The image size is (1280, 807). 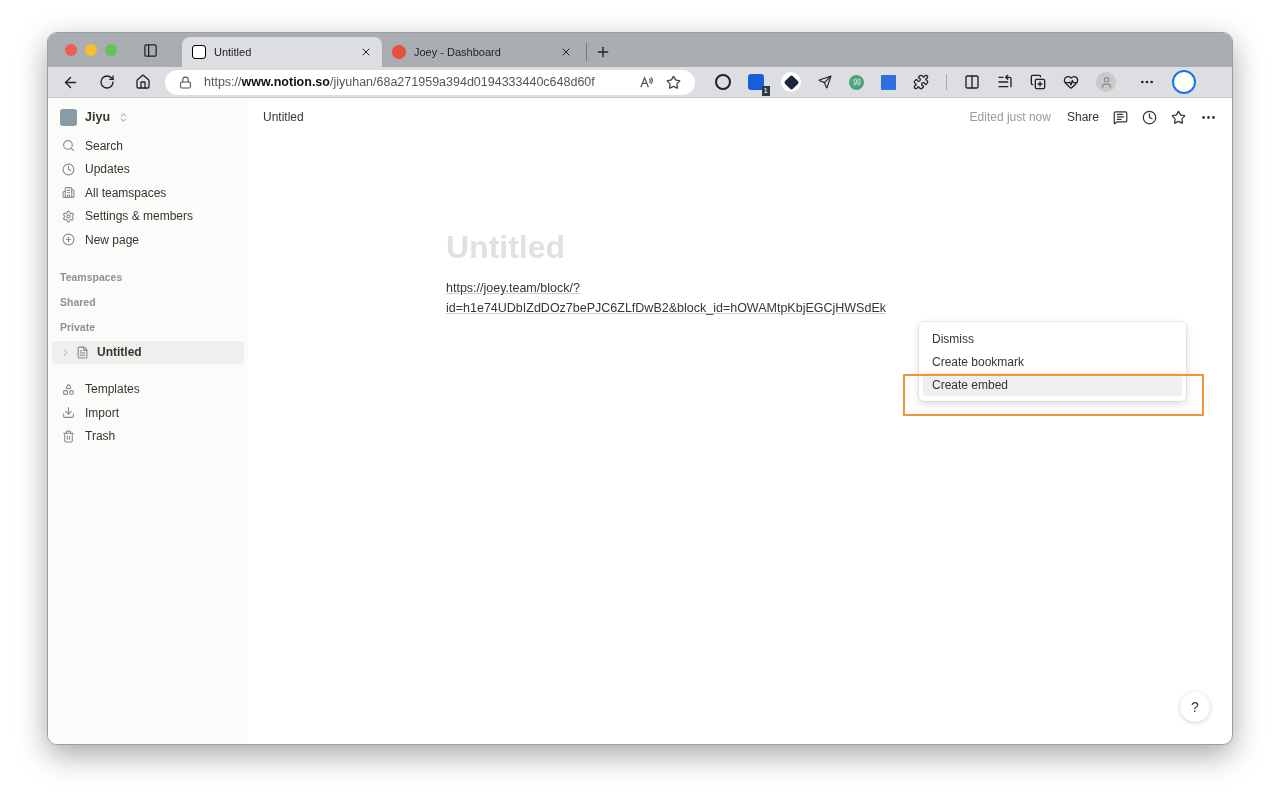 What do you see at coordinates (68, 169) in the screenshot?
I see `clock-icon` at bounding box center [68, 169].